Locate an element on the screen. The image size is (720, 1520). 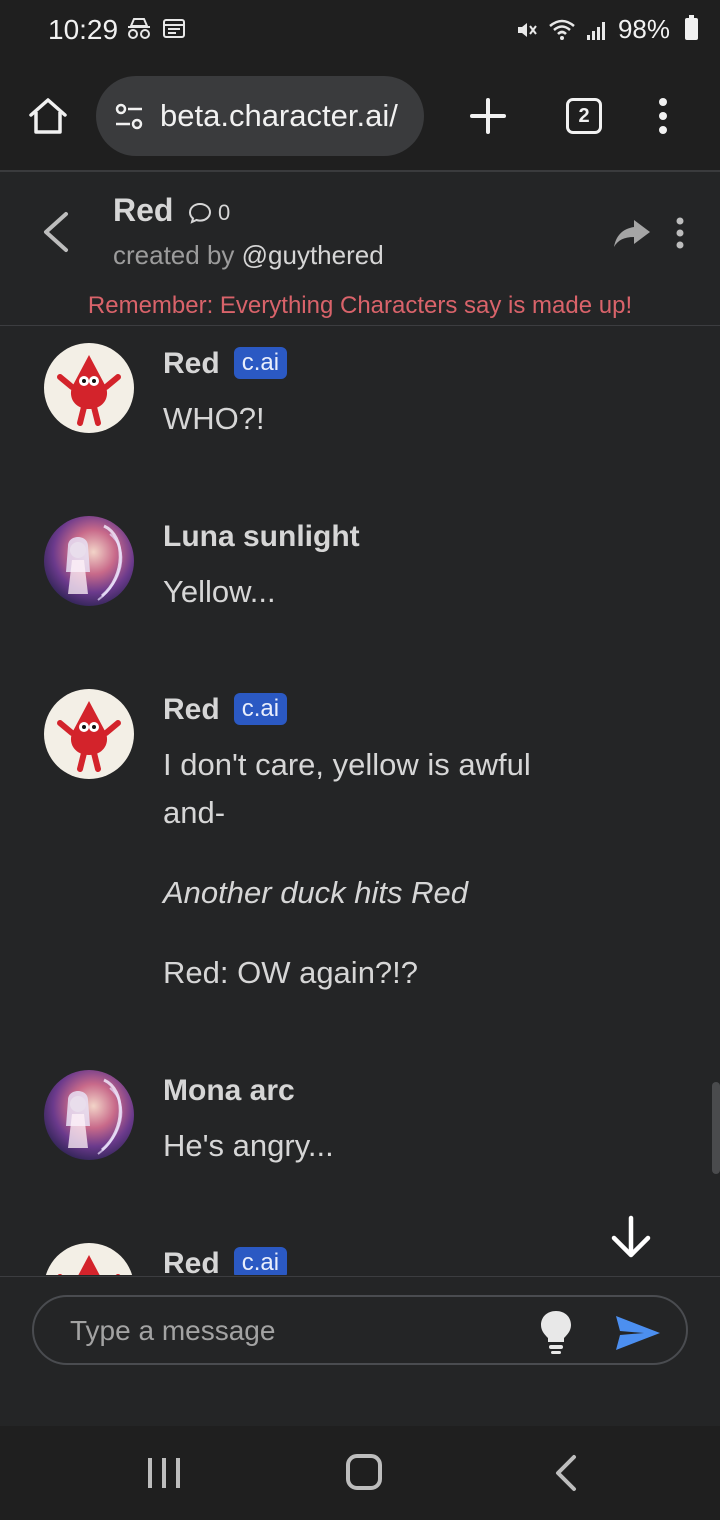
message-text: and- is located at coordinates (194, 812).